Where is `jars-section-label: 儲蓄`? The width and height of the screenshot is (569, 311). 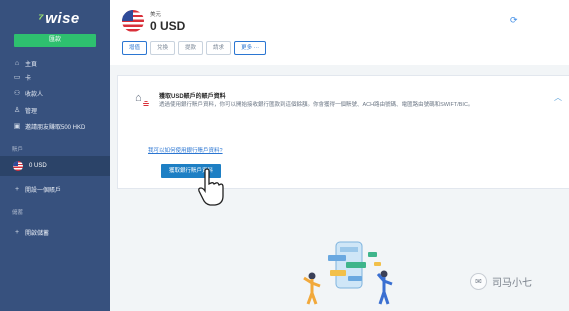
jars-section-label: 儲蓄 is located at coordinates (18, 213).